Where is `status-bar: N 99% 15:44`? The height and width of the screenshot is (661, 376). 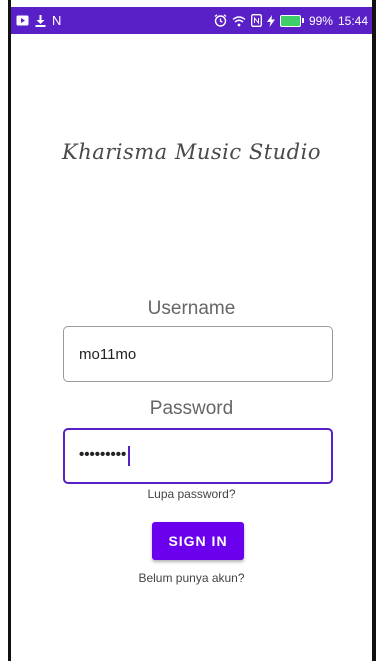
status-bar: N 99% 15:44 is located at coordinates (191, 20).